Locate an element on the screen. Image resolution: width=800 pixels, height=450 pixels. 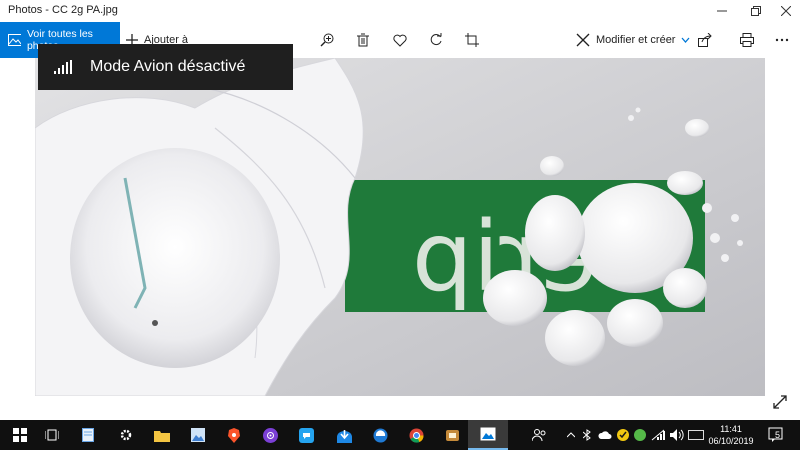
more-options-button is located at coordinates (782, 40).